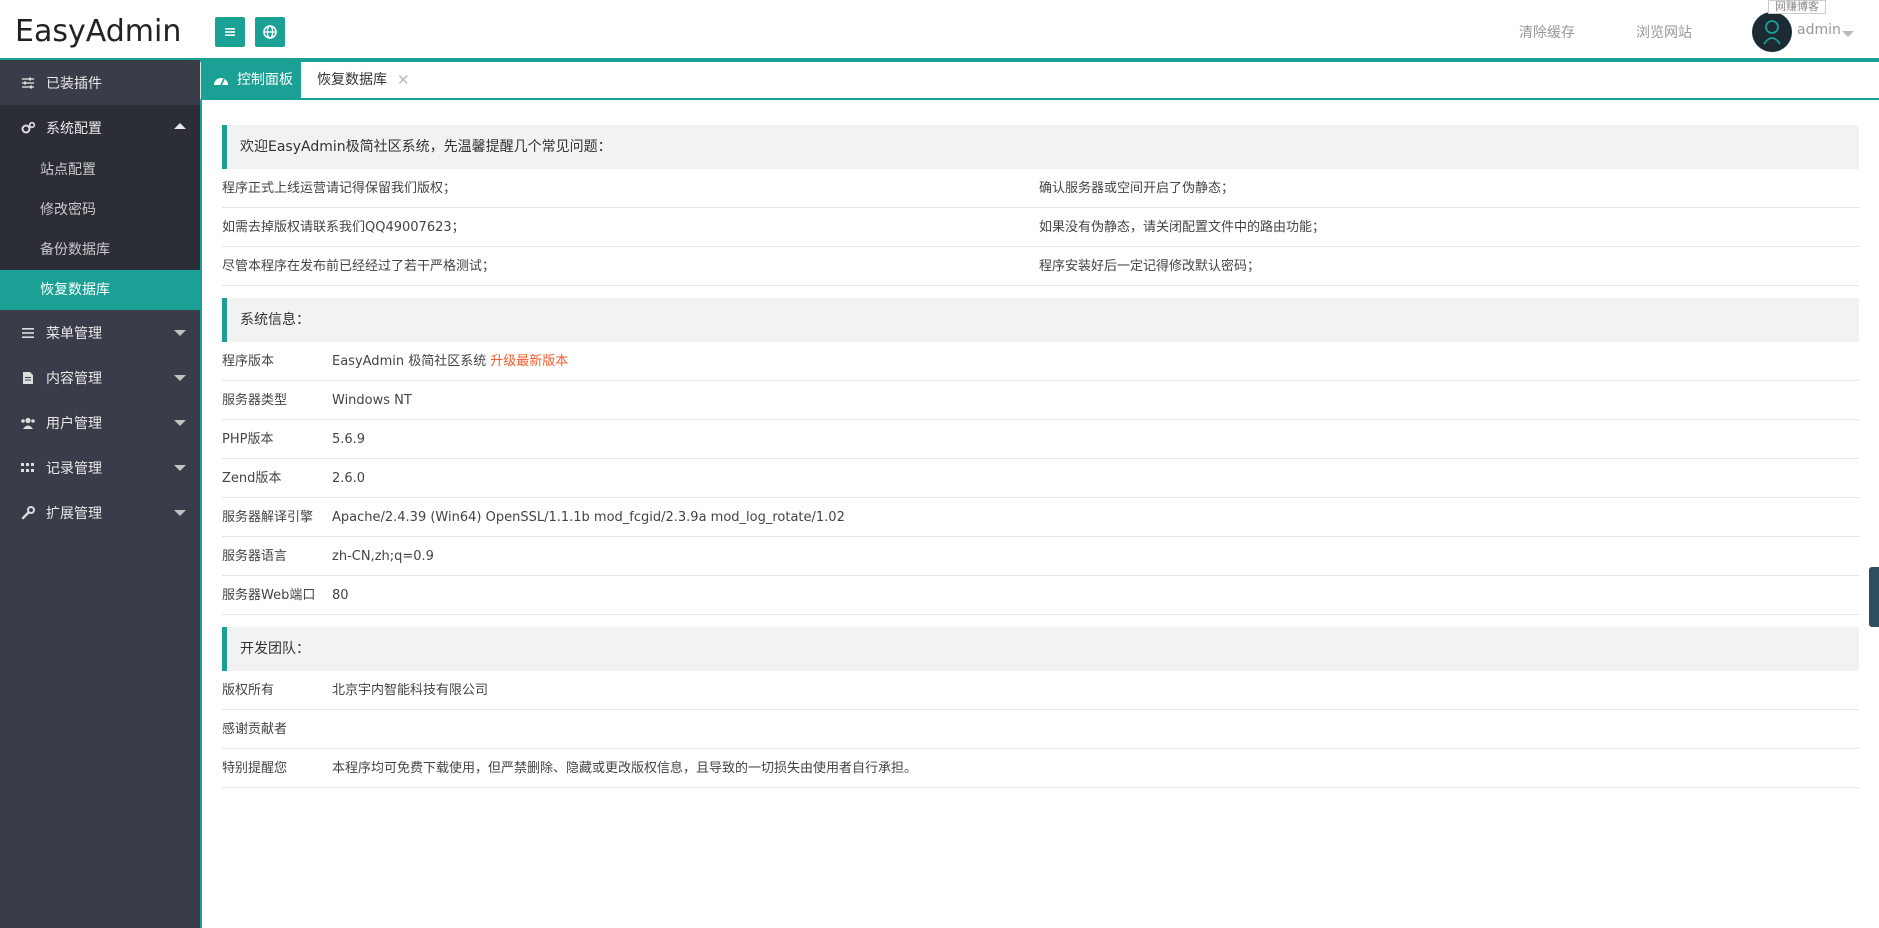 The image size is (1879, 928). I want to click on row-label: PHP版本, so click(248, 439).